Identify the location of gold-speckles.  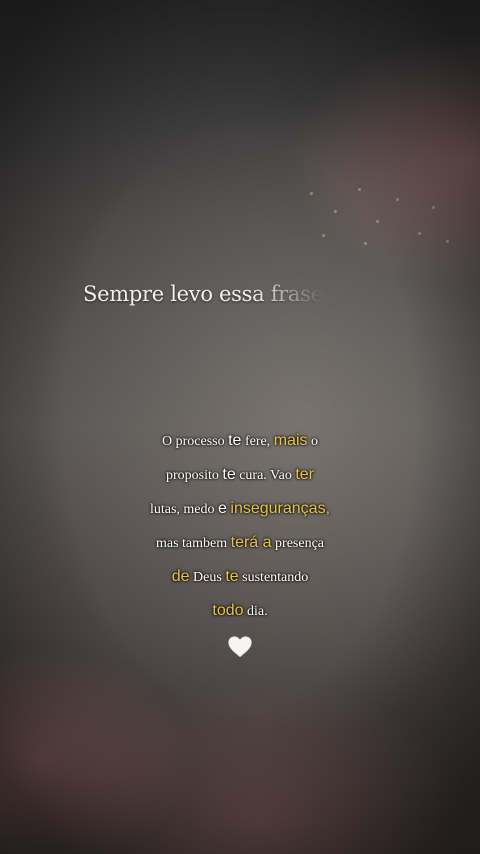
(380, 220).